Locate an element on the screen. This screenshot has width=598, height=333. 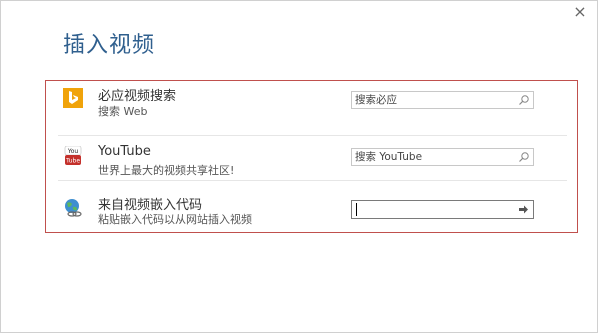
dialog-title: 插入视频 is located at coordinates (109, 45).